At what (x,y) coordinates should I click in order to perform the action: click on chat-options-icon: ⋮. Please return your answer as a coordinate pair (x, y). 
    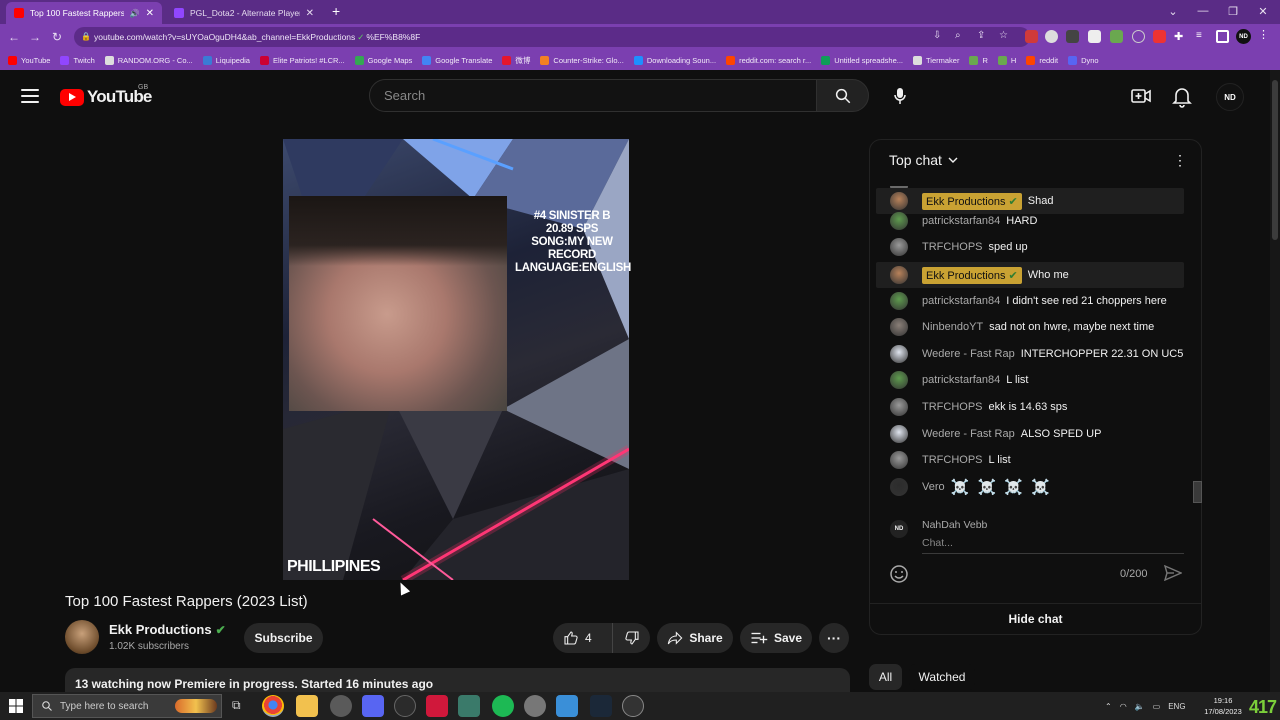
    Looking at the image, I should click on (1180, 160).